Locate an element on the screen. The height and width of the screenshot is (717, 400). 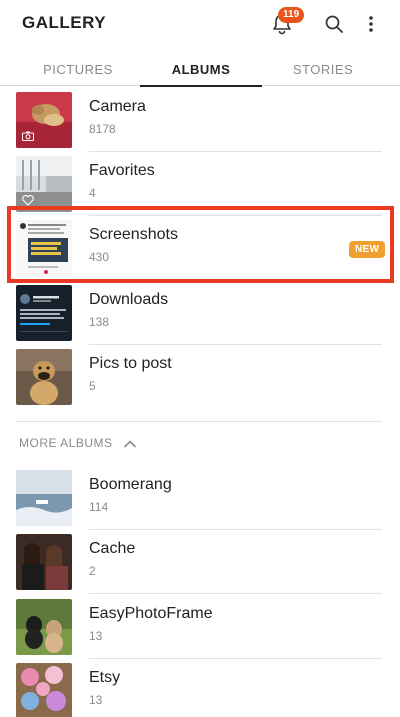
album-count: 430 is located at coordinates (99, 257).